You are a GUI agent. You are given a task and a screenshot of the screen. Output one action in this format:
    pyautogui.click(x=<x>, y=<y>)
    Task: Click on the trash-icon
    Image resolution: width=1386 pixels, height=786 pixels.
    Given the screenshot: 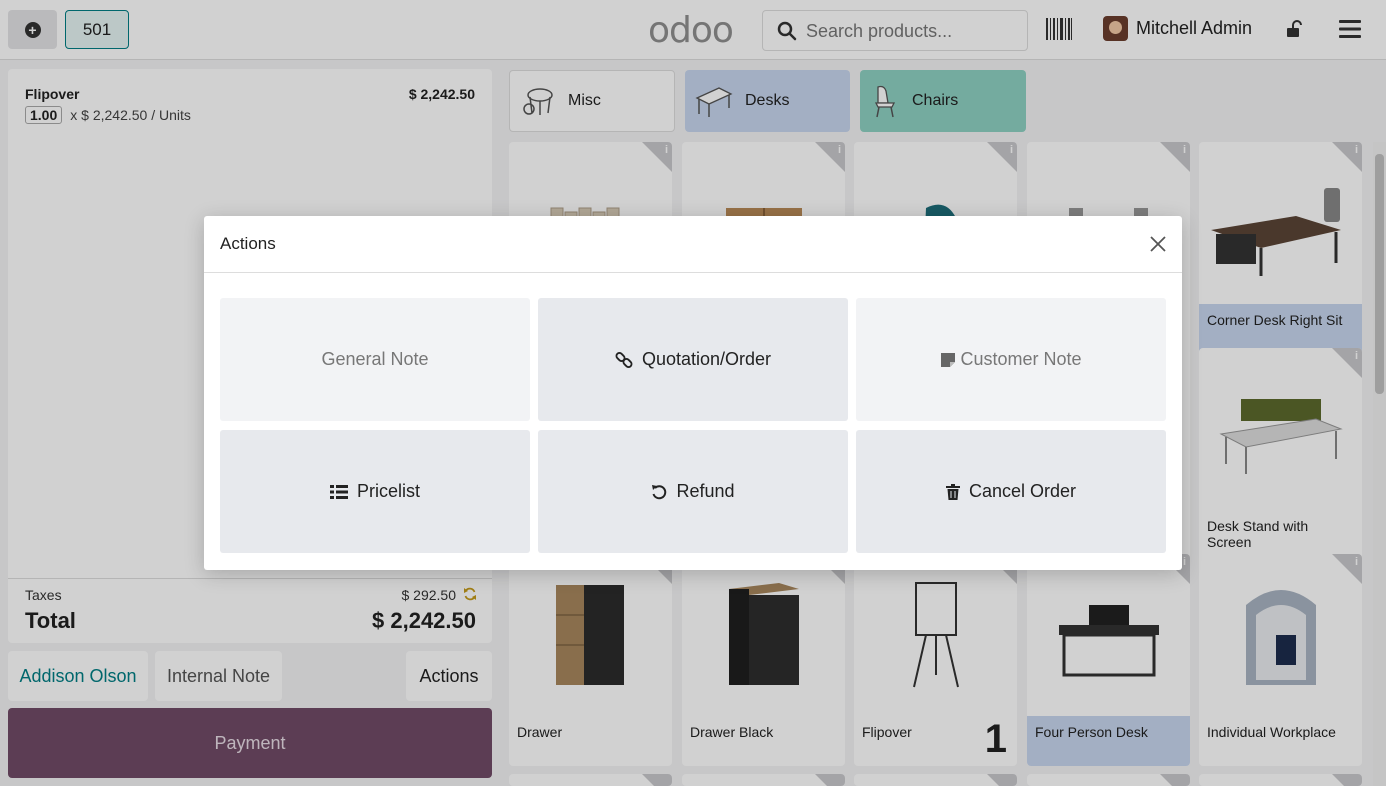 What is the action you would take?
    pyautogui.click(x=952, y=491)
    